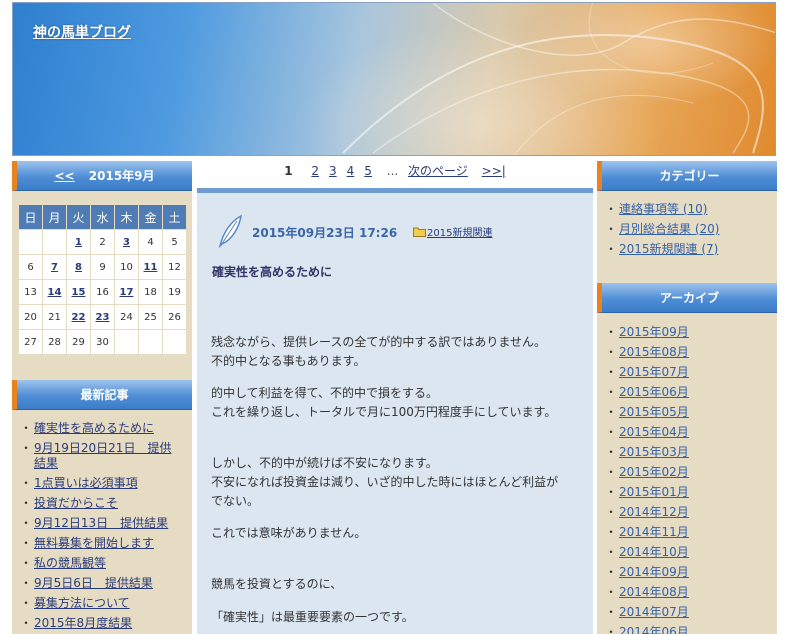 The image size is (787, 634). Describe the element at coordinates (691, 592) in the screenshot. I see `archive-item: 2014年08月` at that location.